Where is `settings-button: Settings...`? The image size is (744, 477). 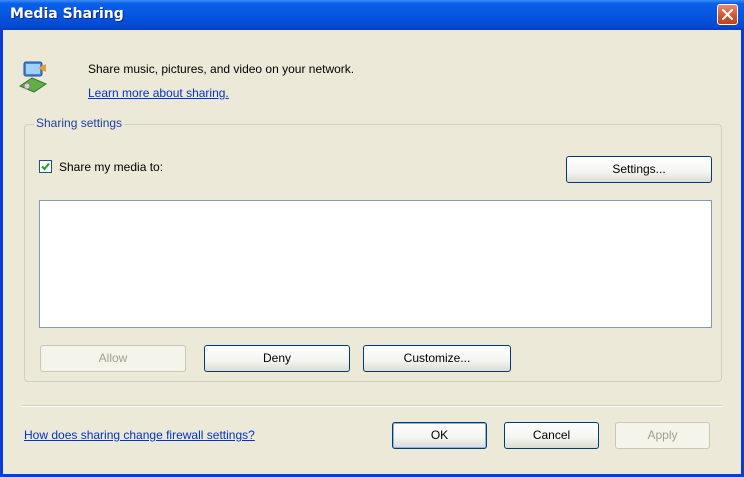
settings-button: Settings... is located at coordinates (639, 169).